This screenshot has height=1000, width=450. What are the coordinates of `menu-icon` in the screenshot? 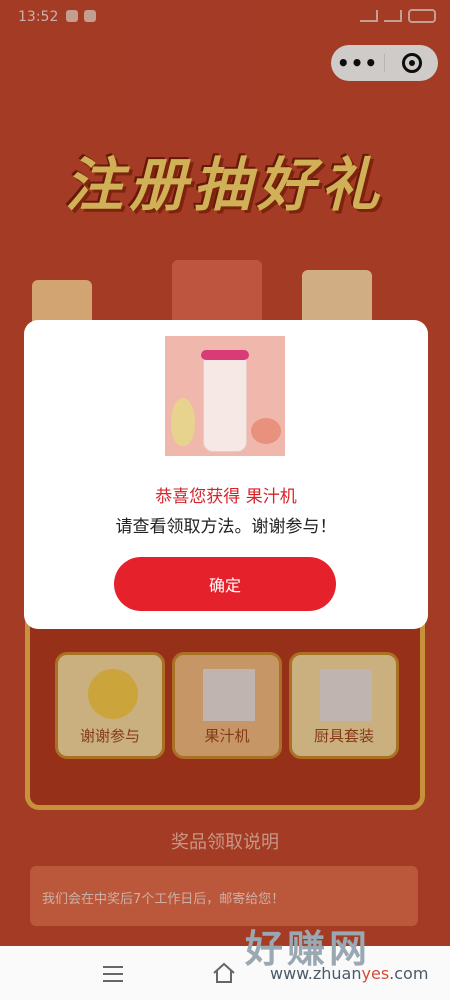 It's located at (113, 974).